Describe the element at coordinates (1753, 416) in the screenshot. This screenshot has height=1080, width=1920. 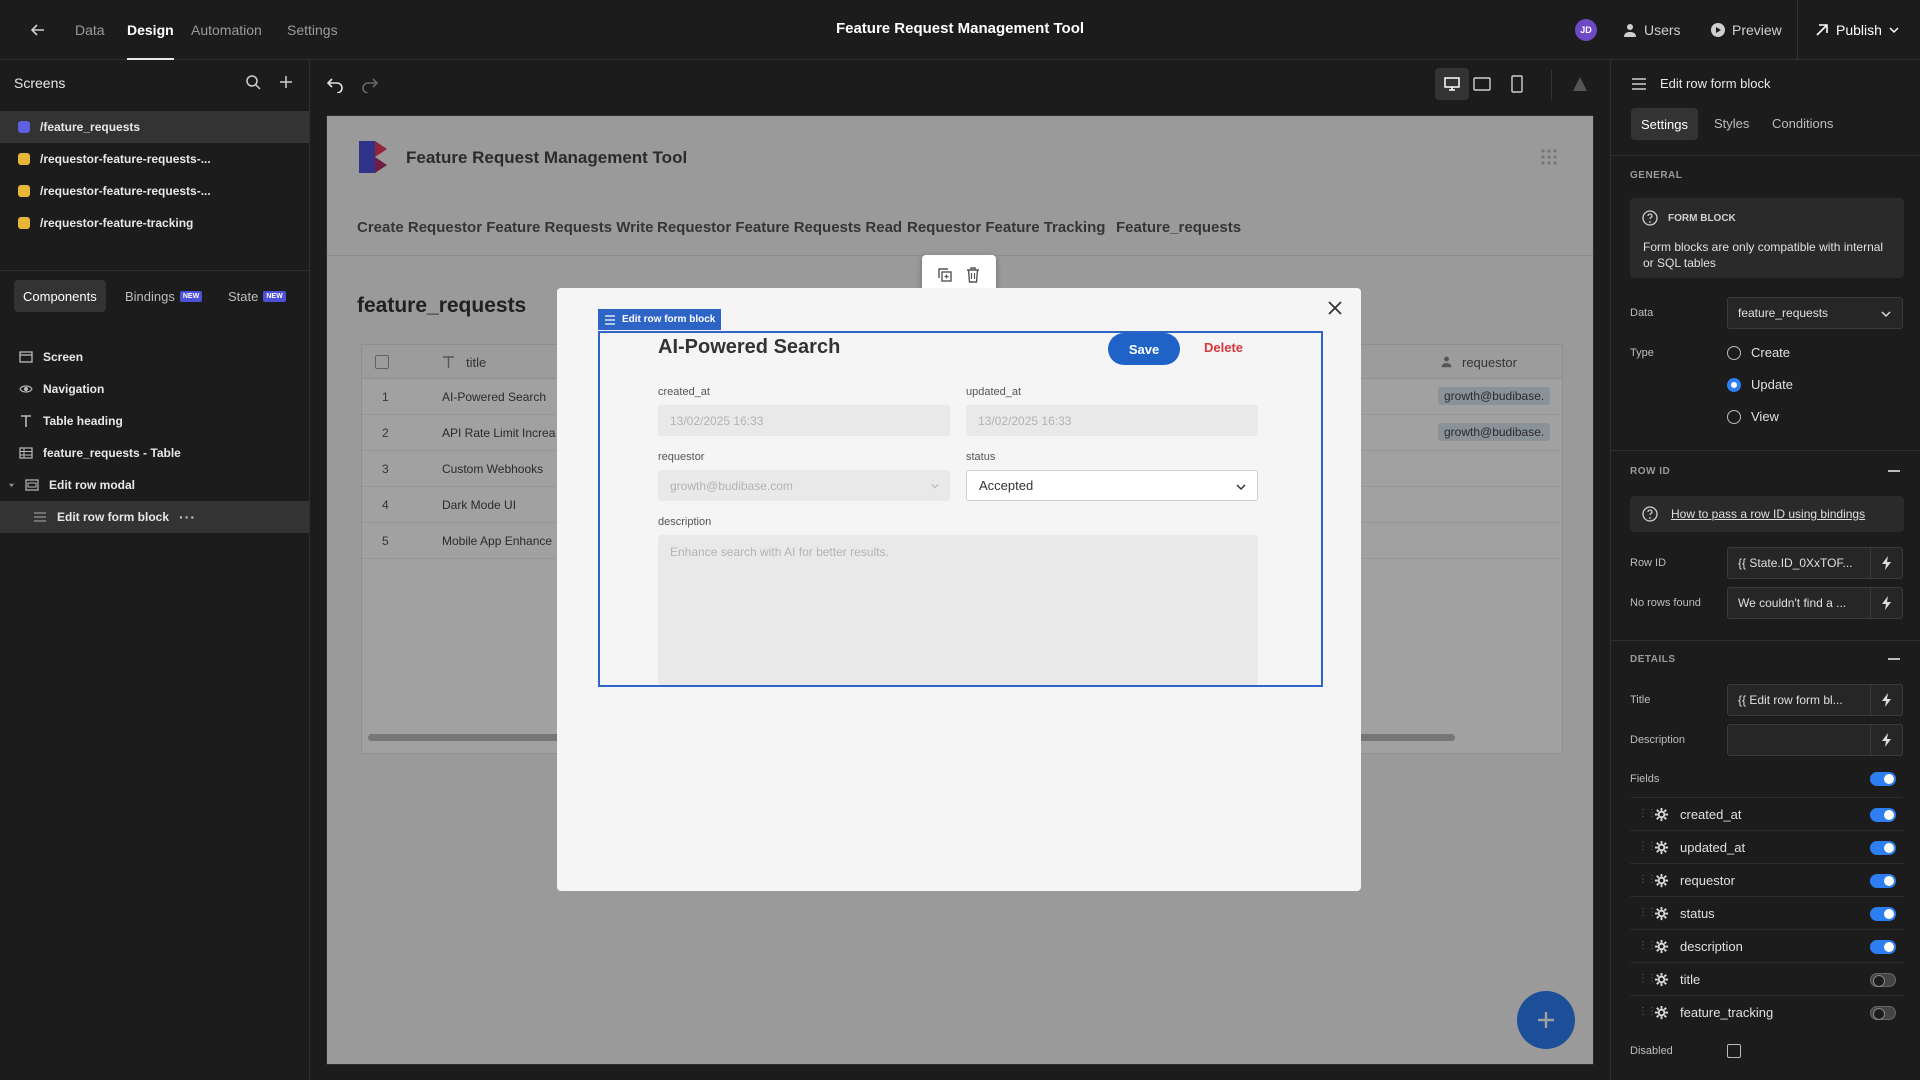
I see `type-option-view: View` at that location.